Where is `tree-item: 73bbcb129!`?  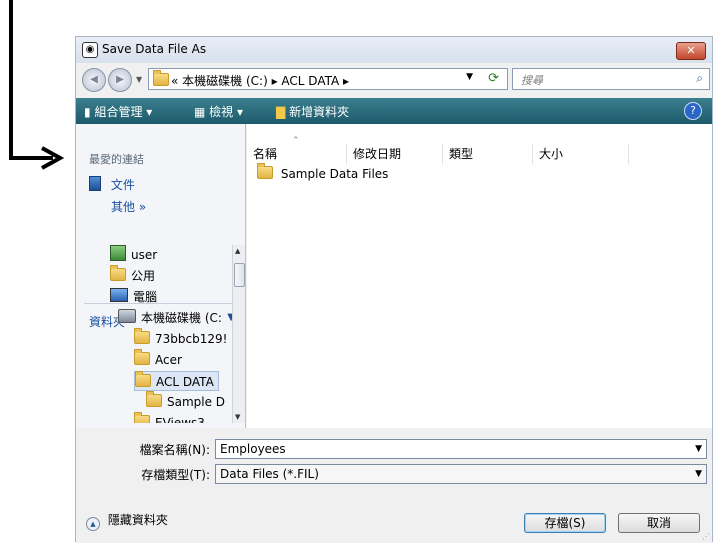
tree-item: 73bbcb129! is located at coordinates (181, 338).